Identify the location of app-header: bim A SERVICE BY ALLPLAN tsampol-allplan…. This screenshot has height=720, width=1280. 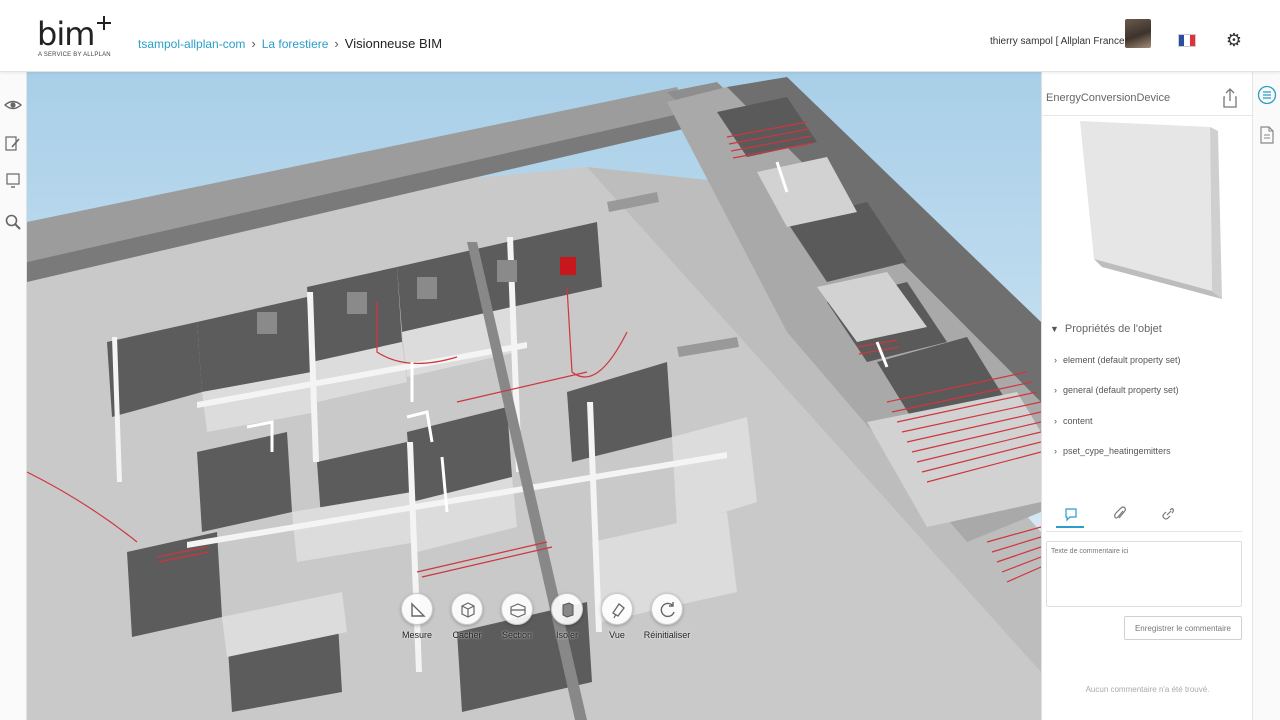
(640, 36).